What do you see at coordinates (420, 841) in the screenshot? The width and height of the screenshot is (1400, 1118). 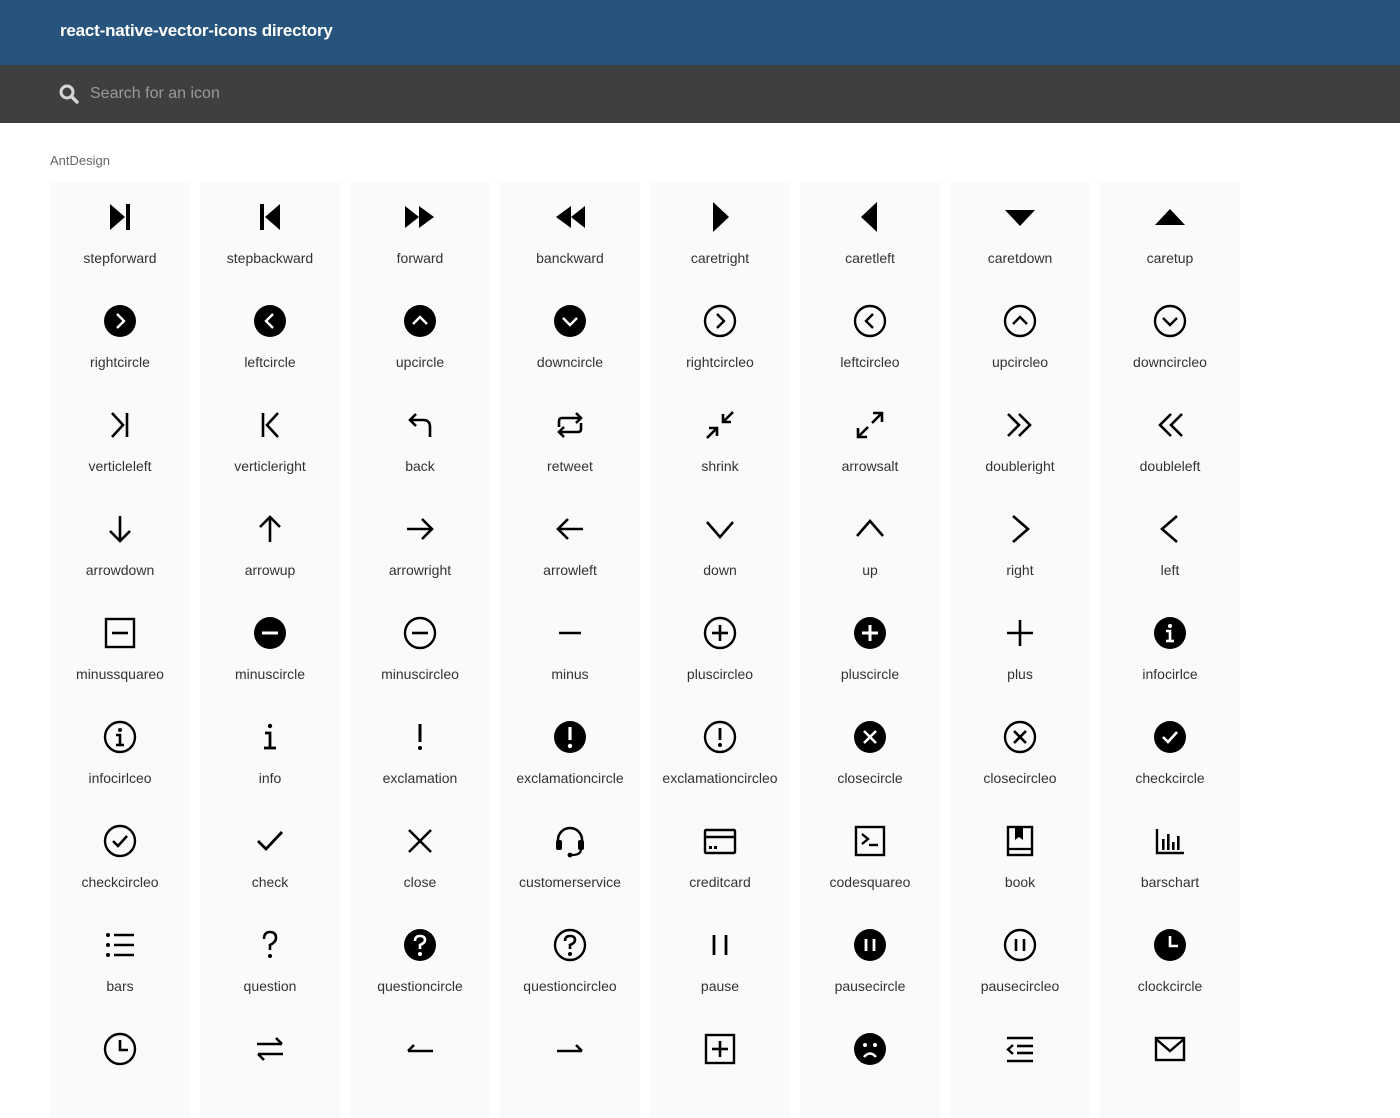 I see `close-icon` at bounding box center [420, 841].